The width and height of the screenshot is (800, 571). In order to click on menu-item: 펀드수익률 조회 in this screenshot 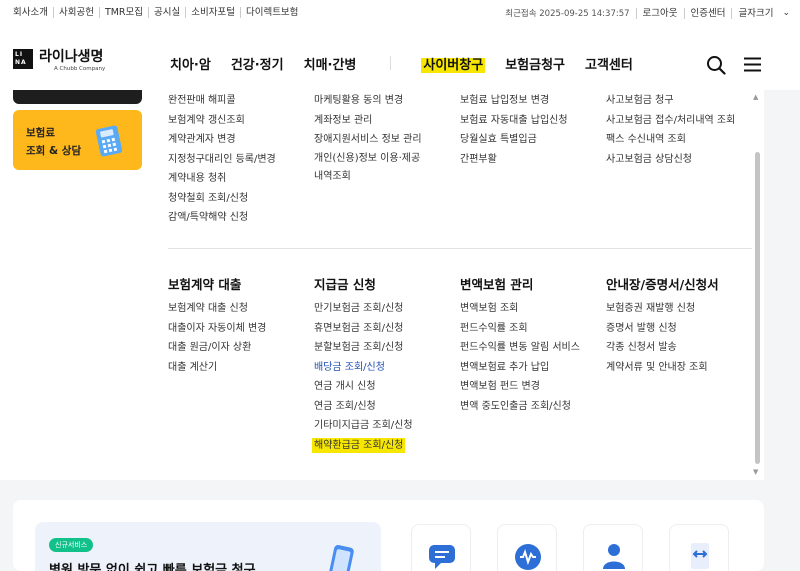, I will do `click(520, 329)`.